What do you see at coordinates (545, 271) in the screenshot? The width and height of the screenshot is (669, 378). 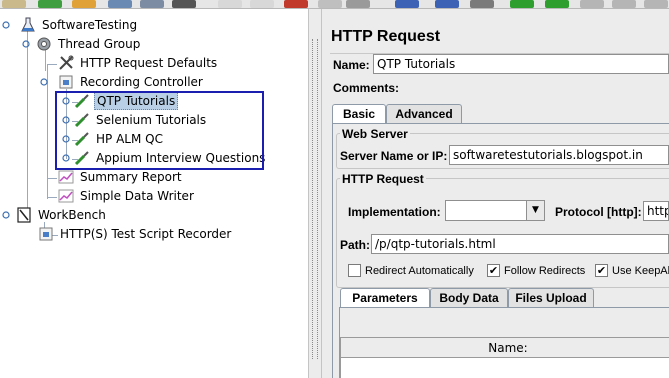 I see `follow-redirects-label: Follow Redirects` at bounding box center [545, 271].